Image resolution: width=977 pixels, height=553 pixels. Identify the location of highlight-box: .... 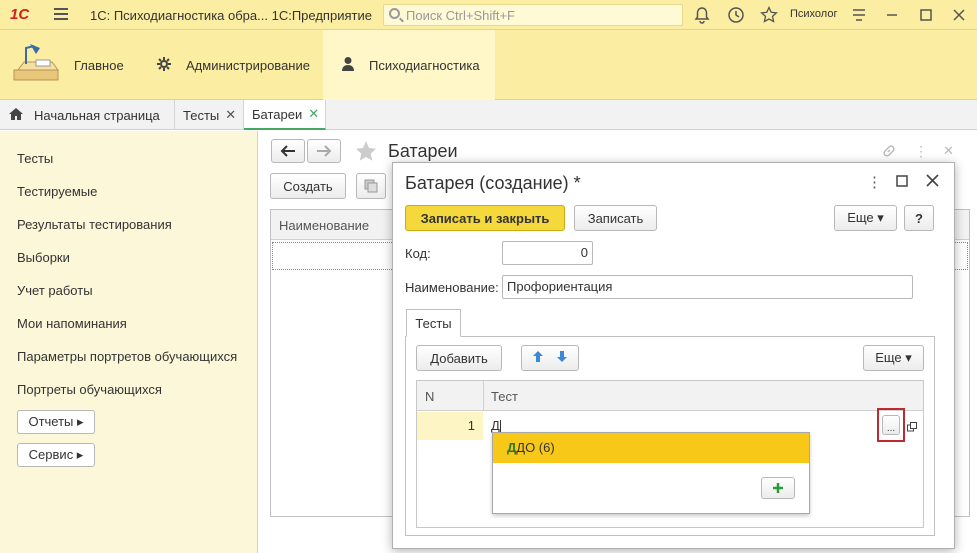
(891, 425).